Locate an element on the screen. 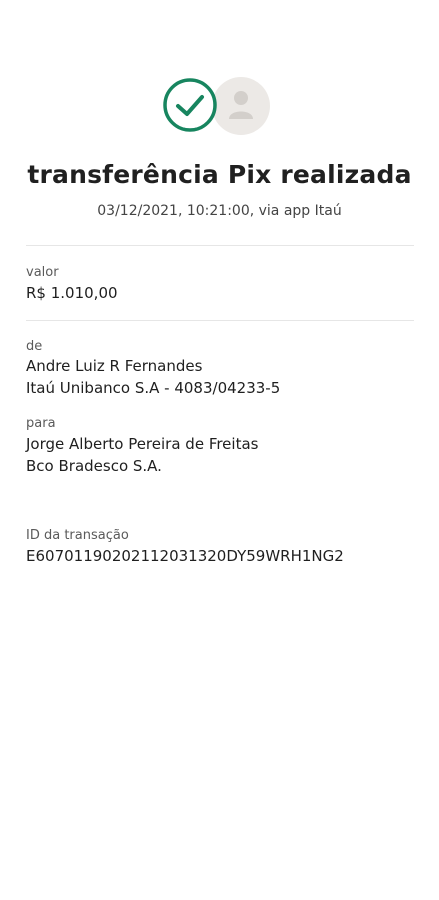  transaction-id-label: ID da transação is located at coordinates (77, 535).